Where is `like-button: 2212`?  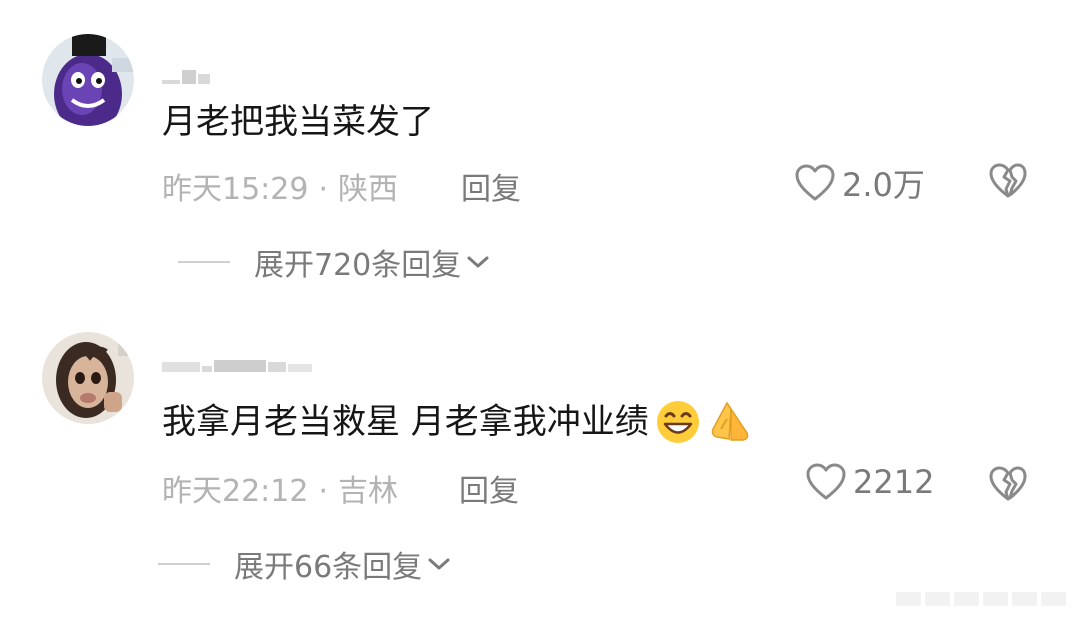 like-button: 2212 is located at coordinates (869, 482).